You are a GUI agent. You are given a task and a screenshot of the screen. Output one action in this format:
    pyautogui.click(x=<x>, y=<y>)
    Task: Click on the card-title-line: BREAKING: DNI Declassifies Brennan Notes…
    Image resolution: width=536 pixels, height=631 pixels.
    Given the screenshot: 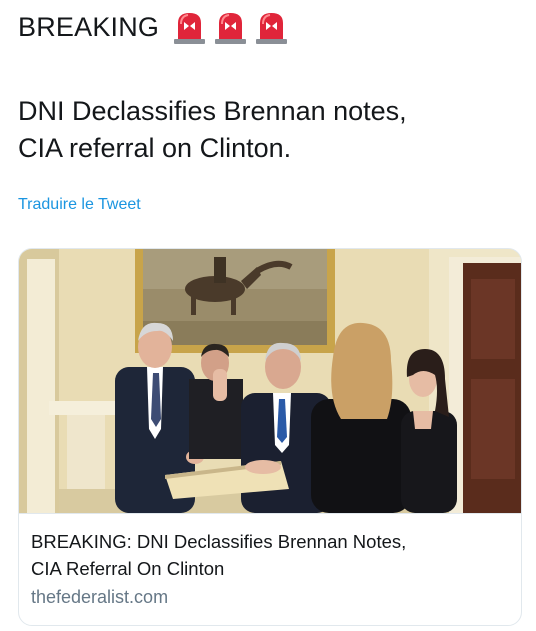 What is the action you would take?
    pyautogui.click(x=219, y=541)
    